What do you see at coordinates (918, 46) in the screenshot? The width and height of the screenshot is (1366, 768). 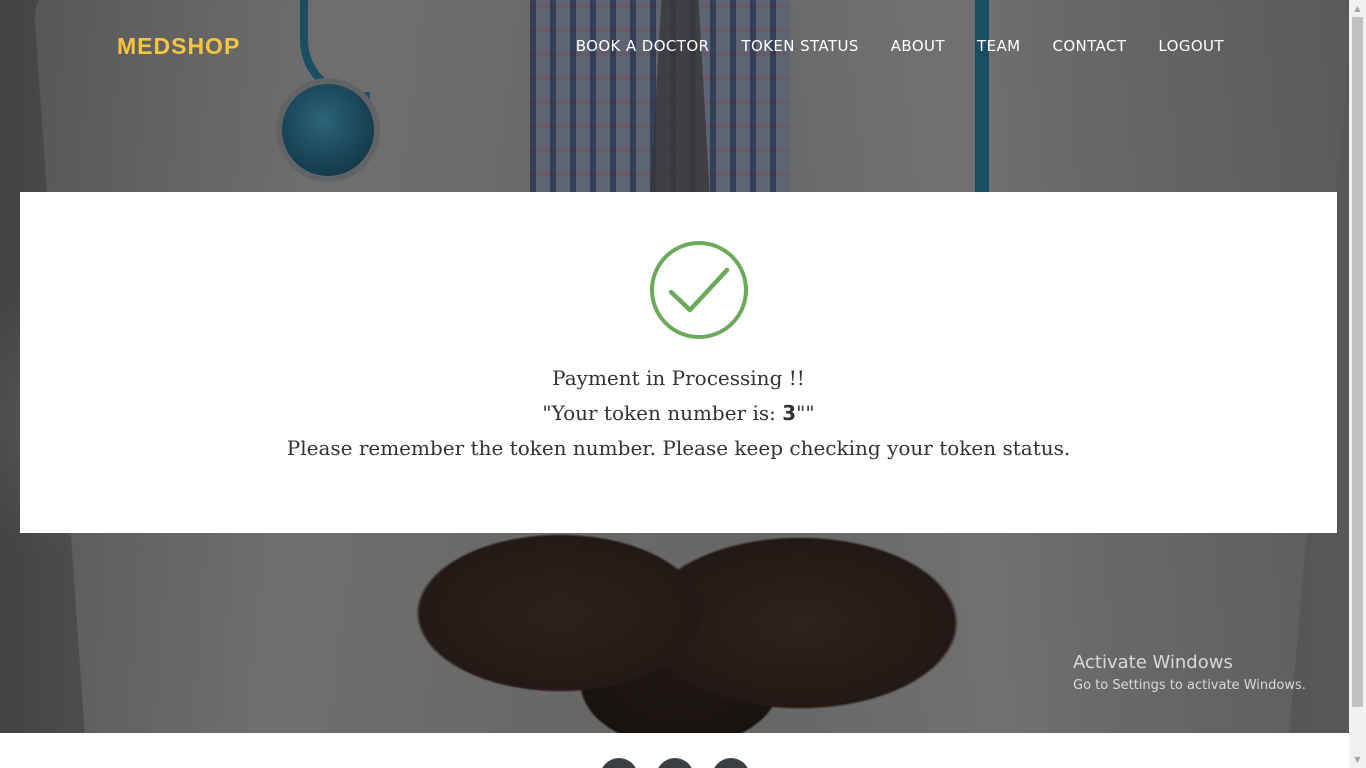 I see `nav-about: ABOUT` at bounding box center [918, 46].